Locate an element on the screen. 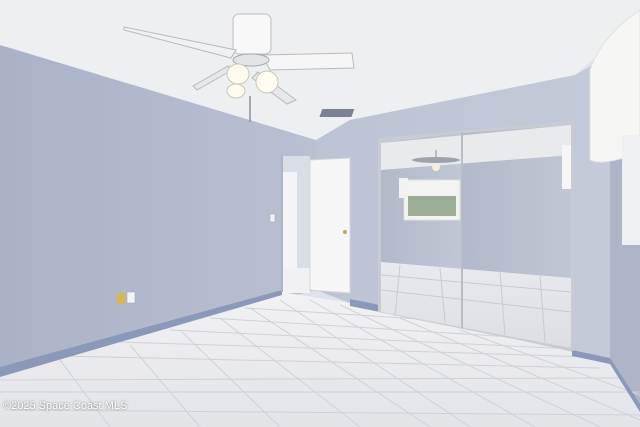 This screenshot has height=427, width=640. outlet-yellow is located at coordinates (121, 298).